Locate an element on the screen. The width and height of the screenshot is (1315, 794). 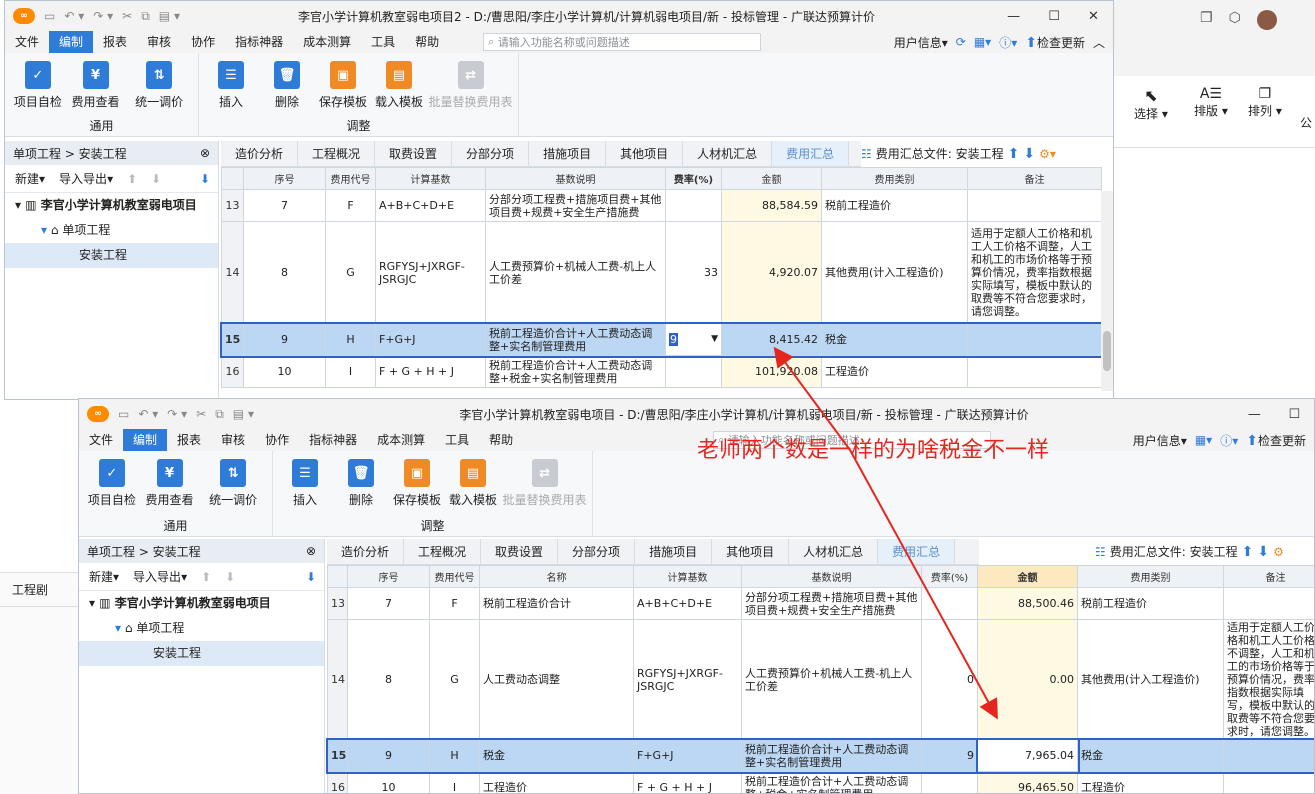
annotation-arrows is located at coordinates (885, 533).